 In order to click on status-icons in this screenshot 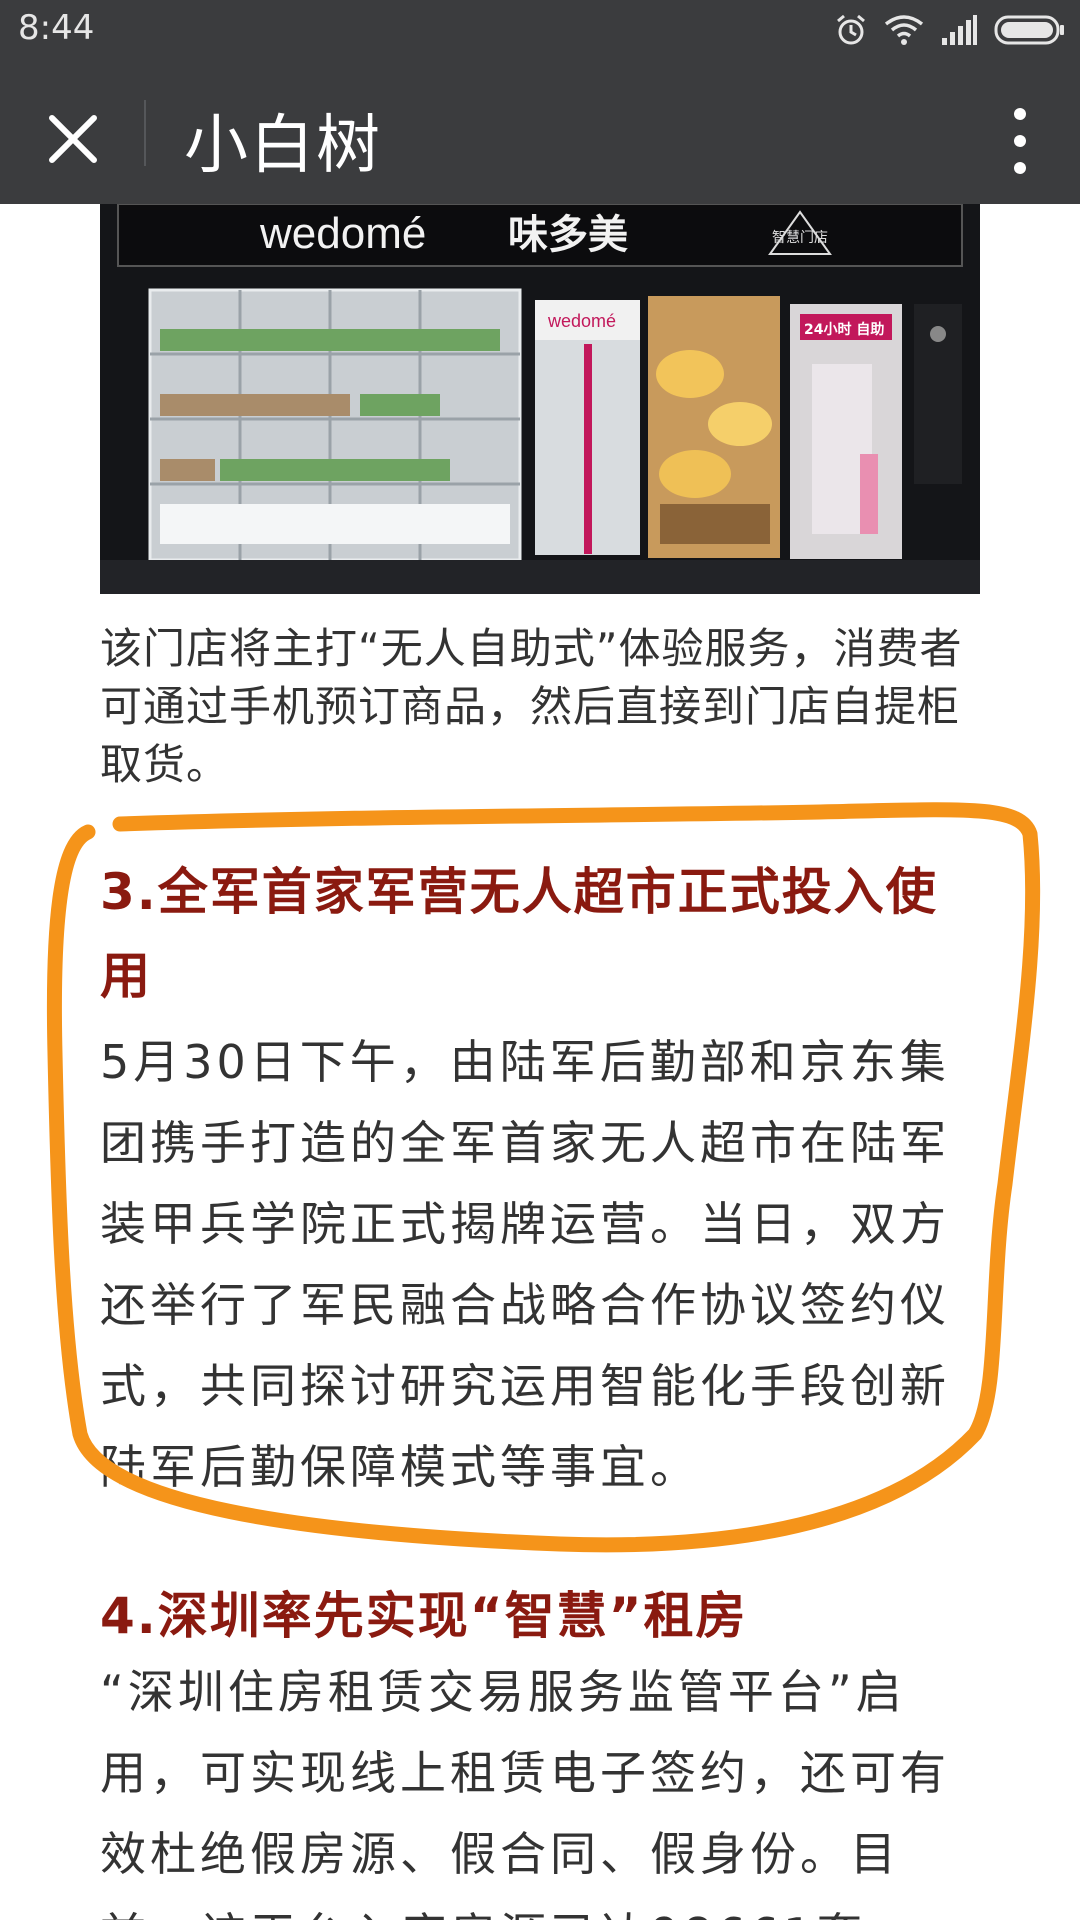, I will do `click(950, 30)`.